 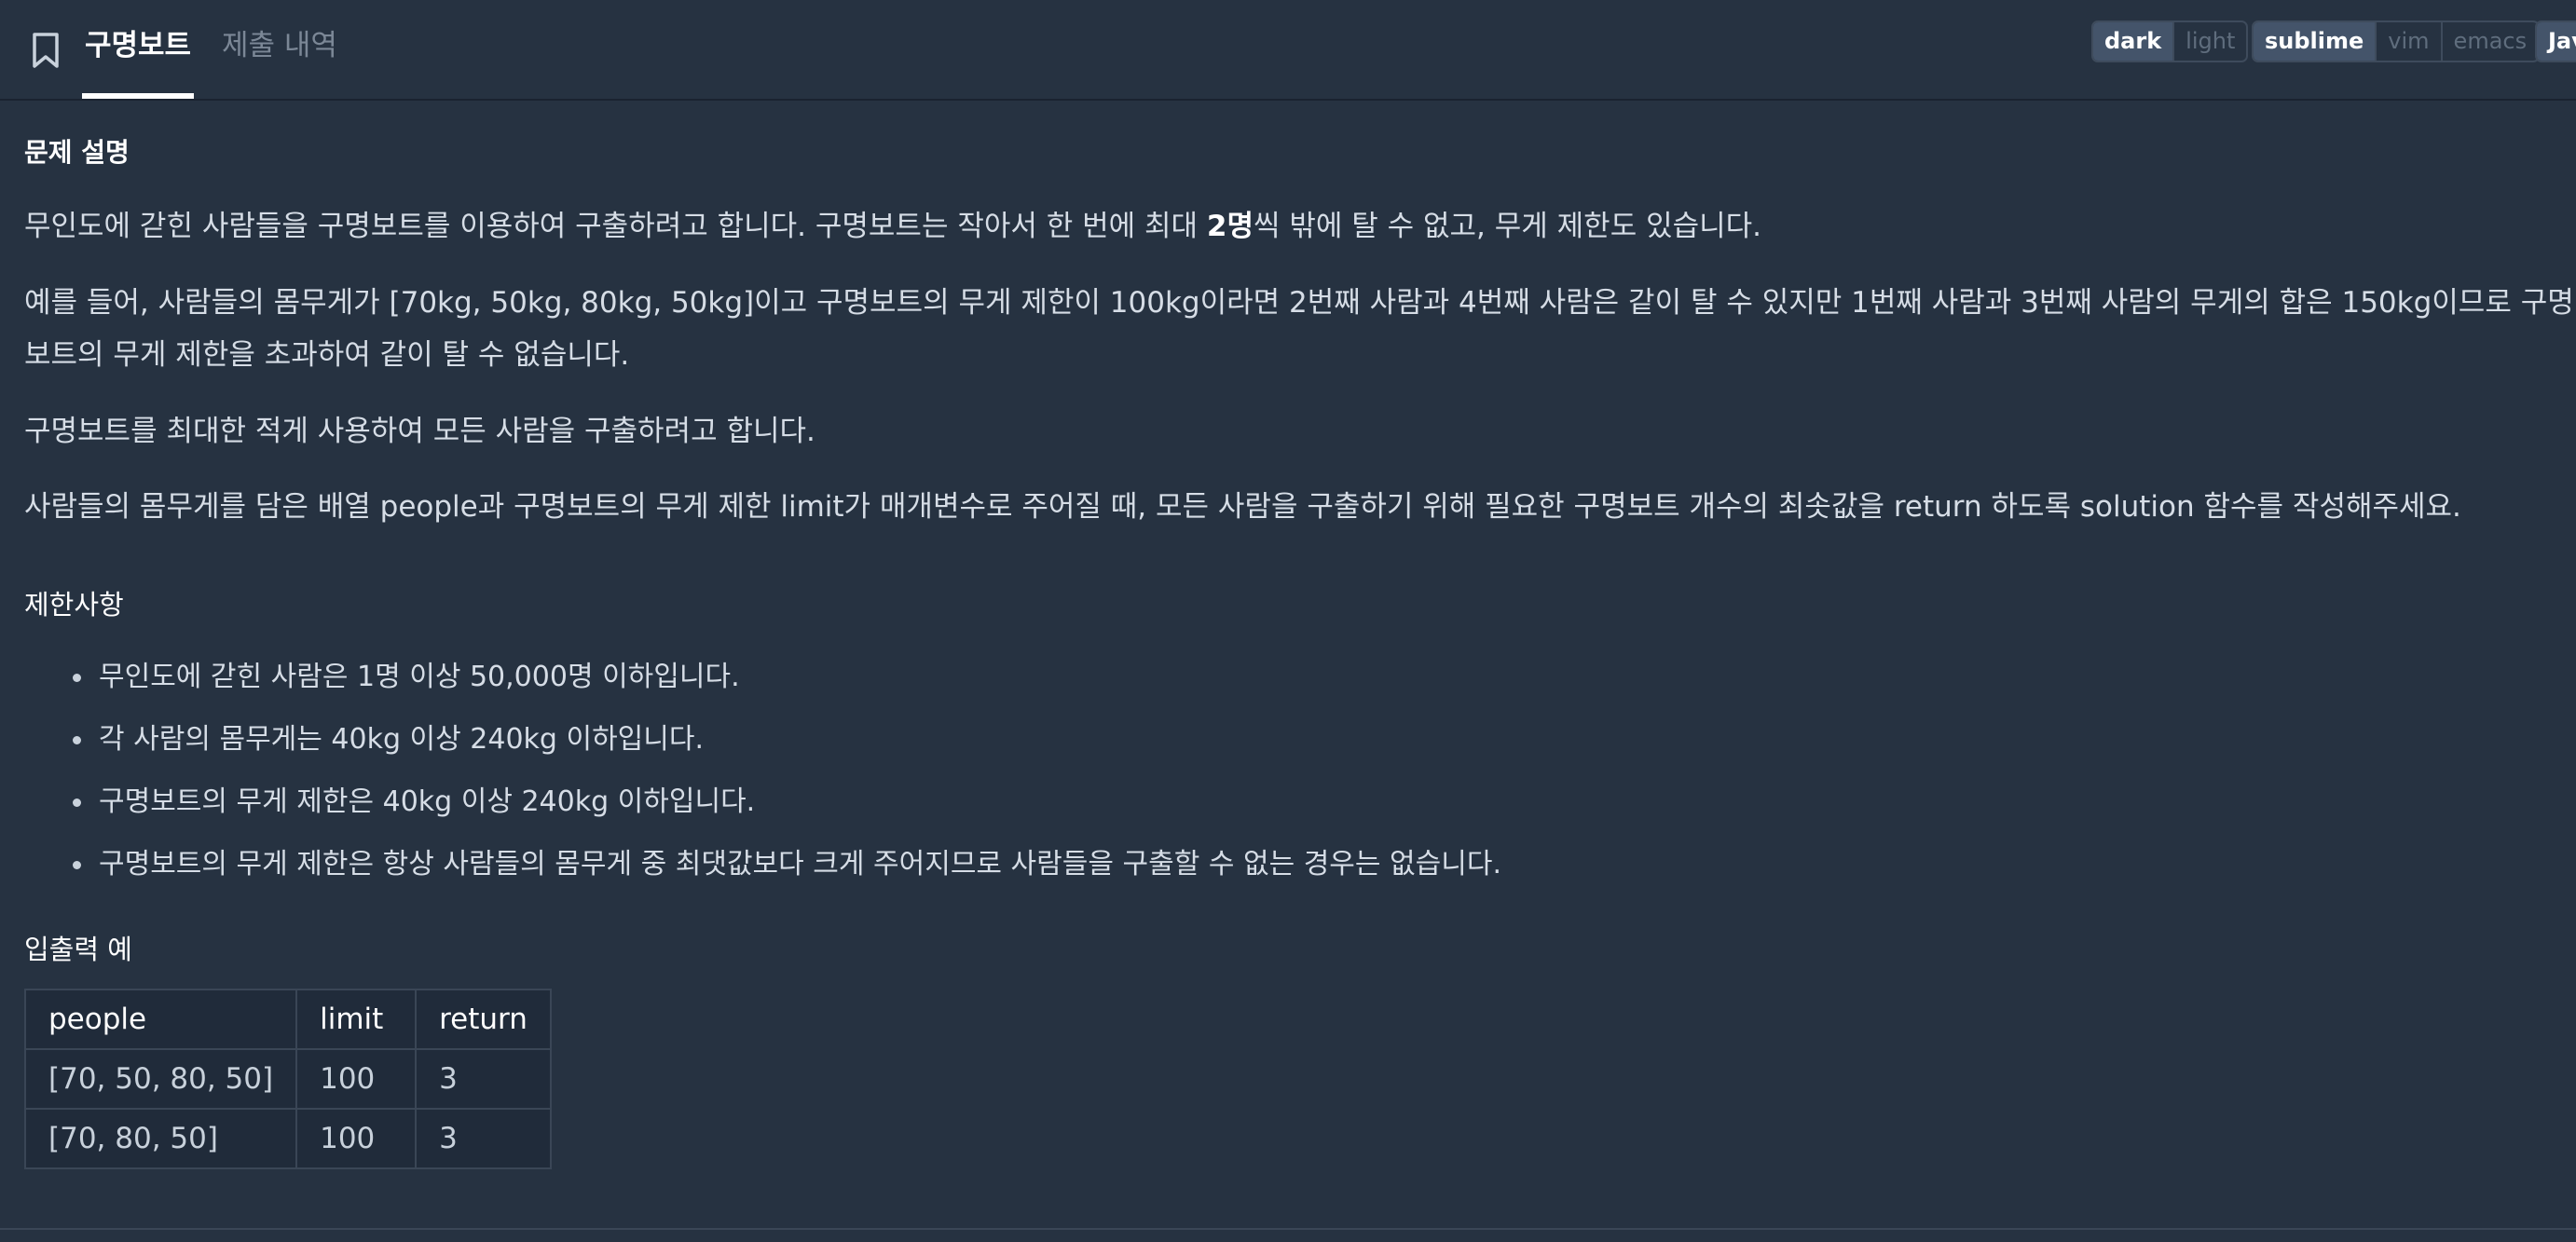 What do you see at coordinates (2489, 41) in the screenshot?
I see `keymap-emacs-option: emacs` at bounding box center [2489, 41].